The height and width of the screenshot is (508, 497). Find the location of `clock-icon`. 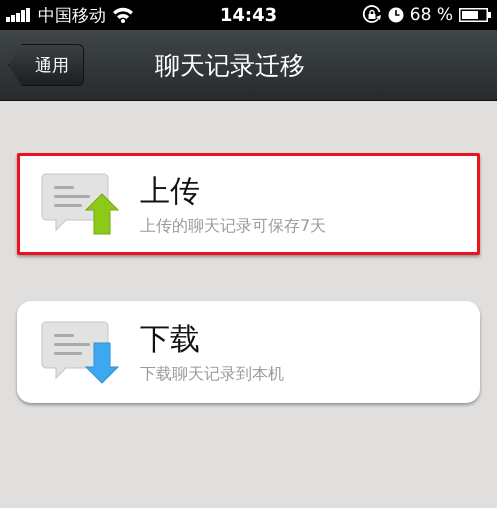

clock-icon is located at coordinates (396, 15).